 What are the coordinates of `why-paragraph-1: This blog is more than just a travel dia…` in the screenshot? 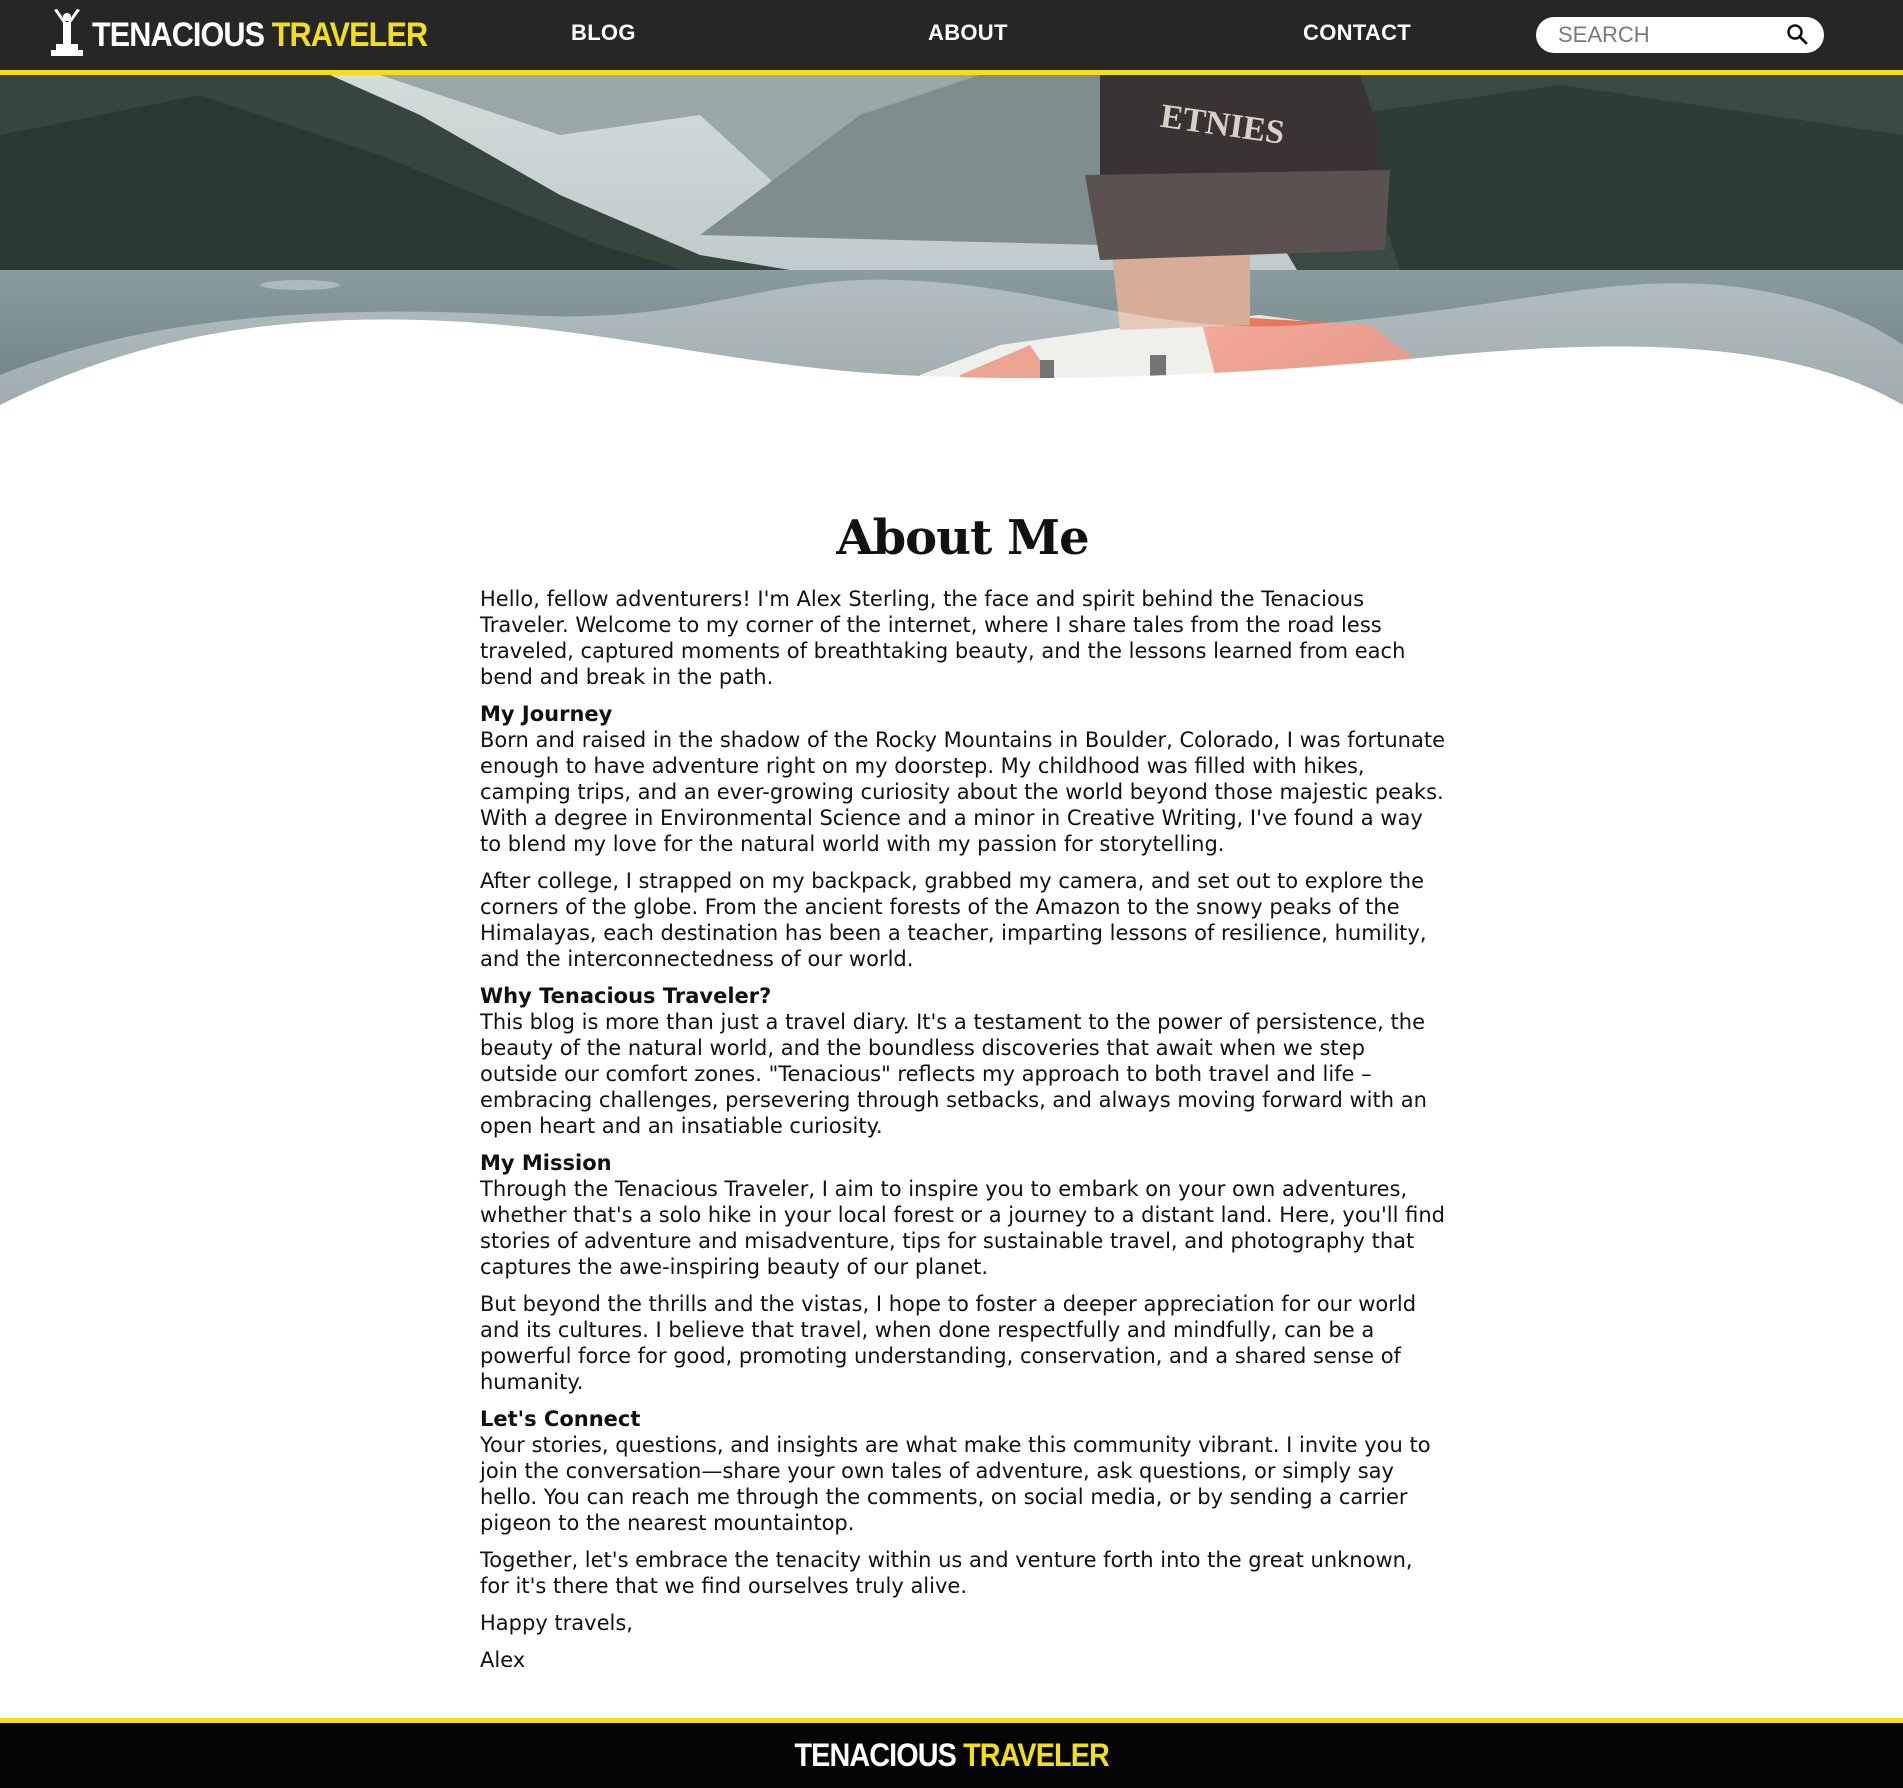 It's located at (953, 1074).